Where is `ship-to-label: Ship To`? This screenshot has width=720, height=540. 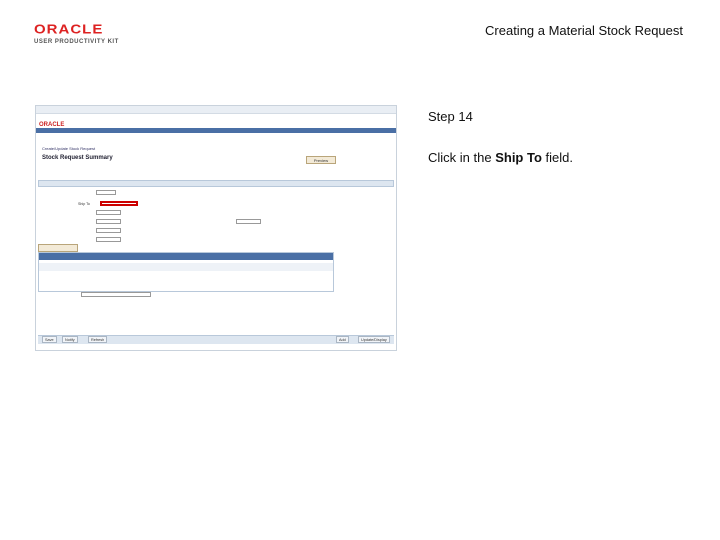 ship-to-label: Ship To is located at coordinates (84, 204).